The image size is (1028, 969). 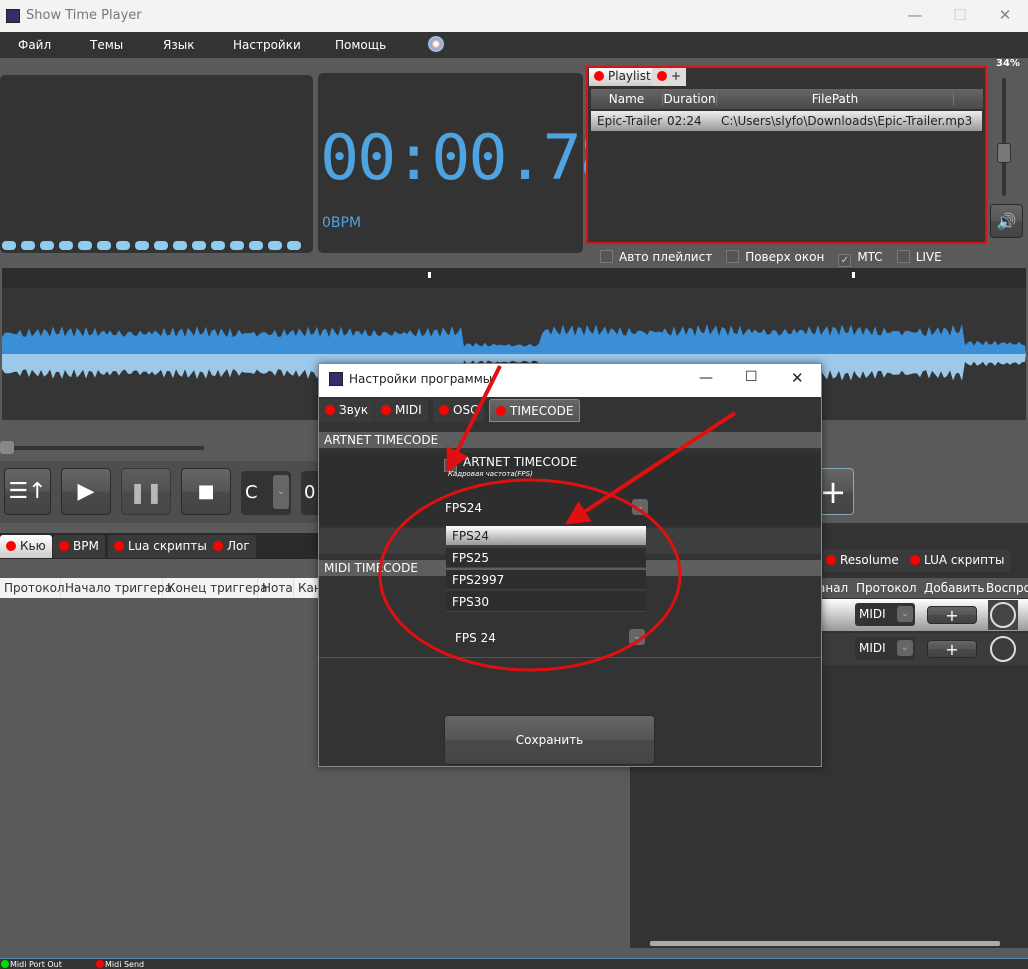 I want to click on tab-log: Лог, so click(x=231, y=546).